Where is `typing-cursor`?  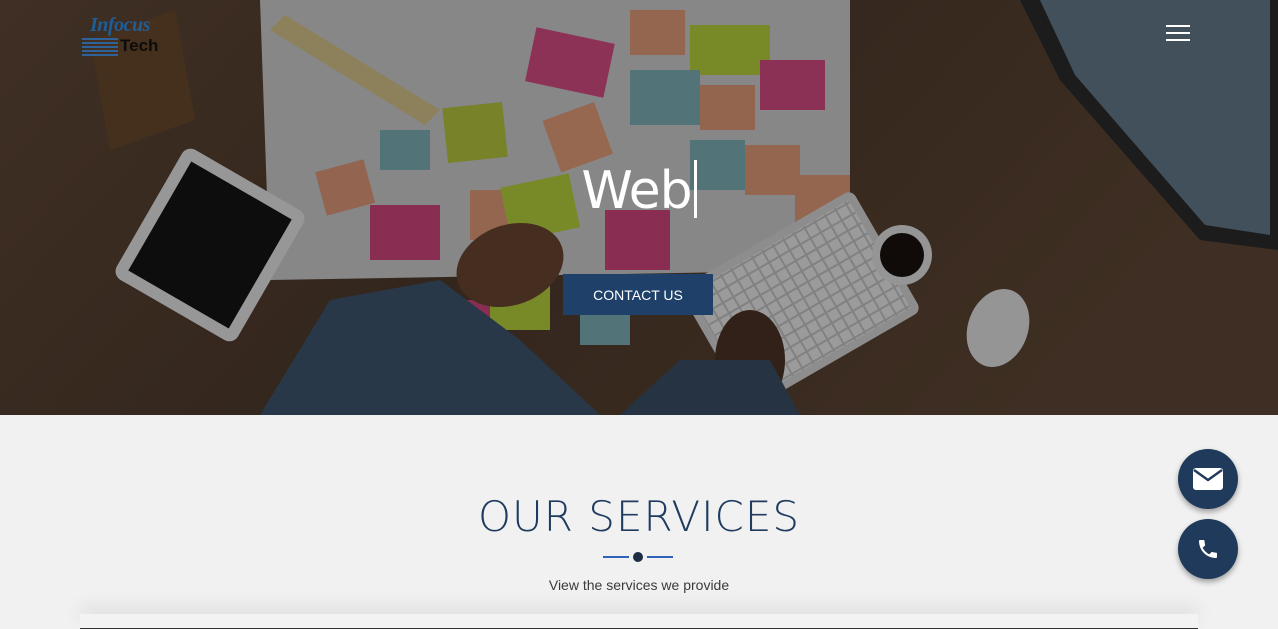 typing-cursor is located at coordinates (695, 189).